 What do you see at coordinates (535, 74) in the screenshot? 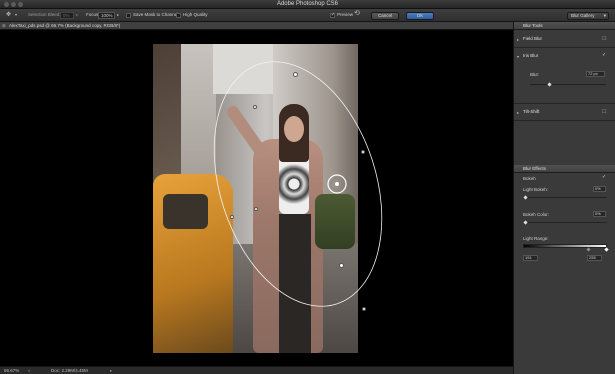
I see `blur-amount-label: Blur:` at bounding box center [535, 74].